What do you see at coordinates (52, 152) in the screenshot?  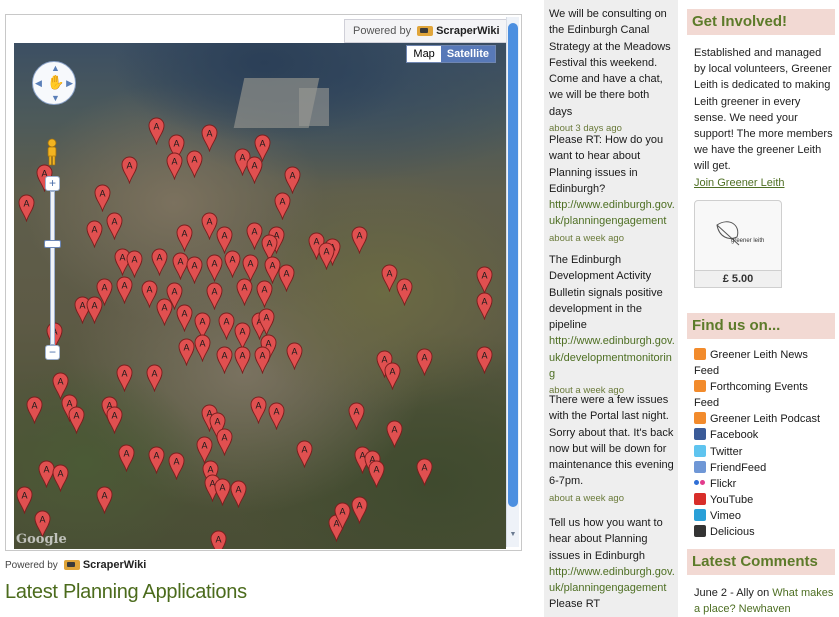 I see `pegman-icon` at bounding box center [52, 152].